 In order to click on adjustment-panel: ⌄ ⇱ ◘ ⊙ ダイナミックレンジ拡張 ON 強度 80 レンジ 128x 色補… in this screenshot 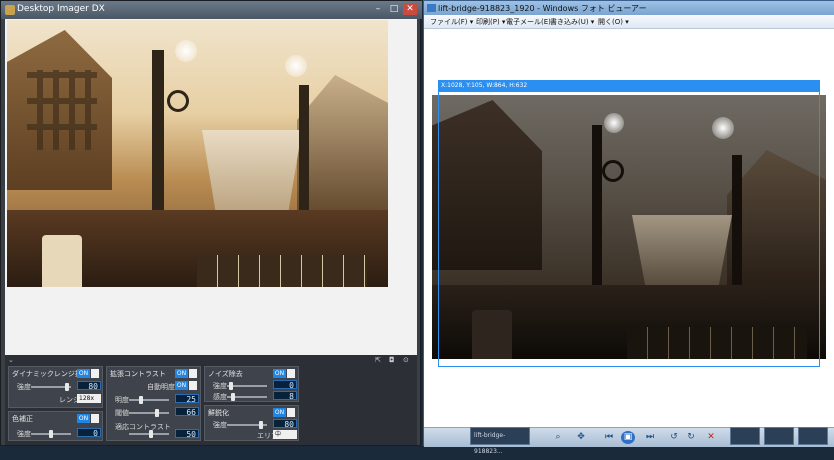, I will do `click(211, 400)`.